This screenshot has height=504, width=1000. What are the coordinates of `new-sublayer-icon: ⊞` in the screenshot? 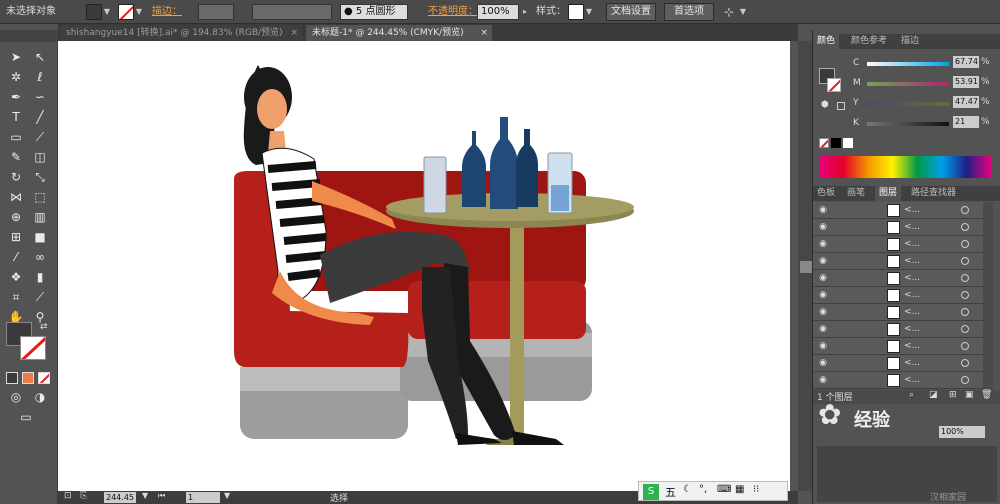 It's located at (953, 395).